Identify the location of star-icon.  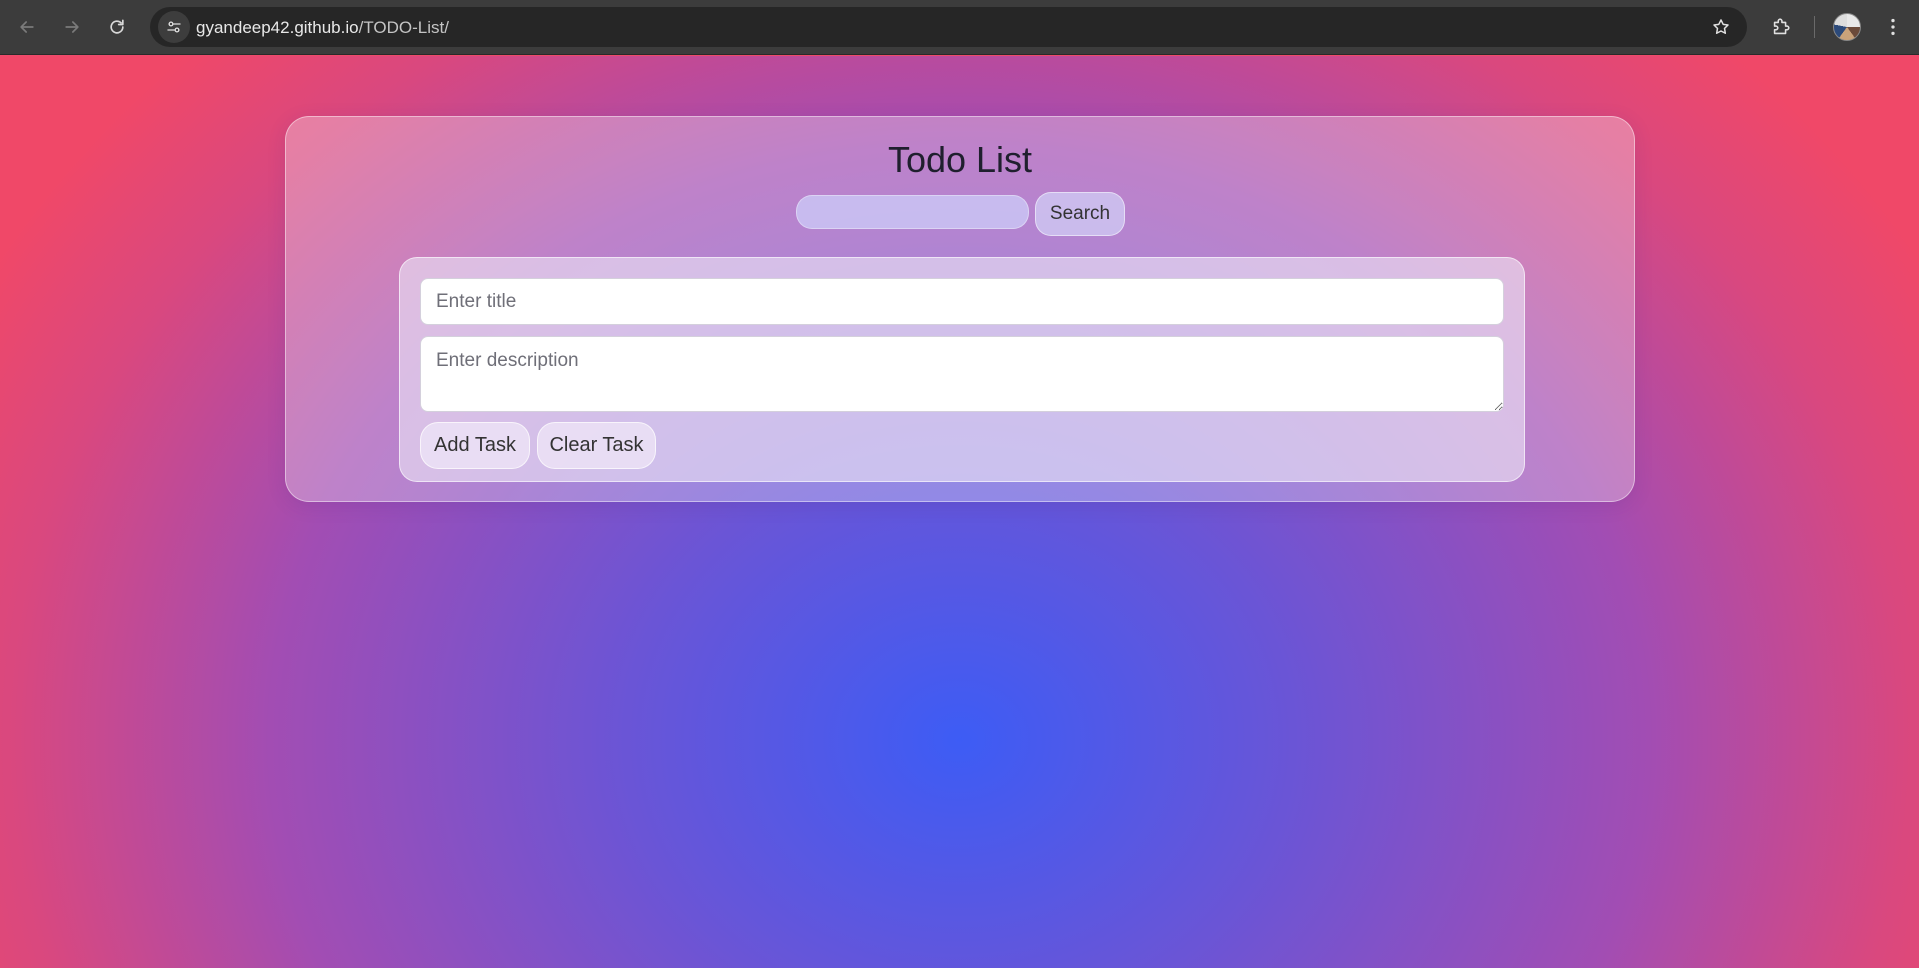
(1721, 26).